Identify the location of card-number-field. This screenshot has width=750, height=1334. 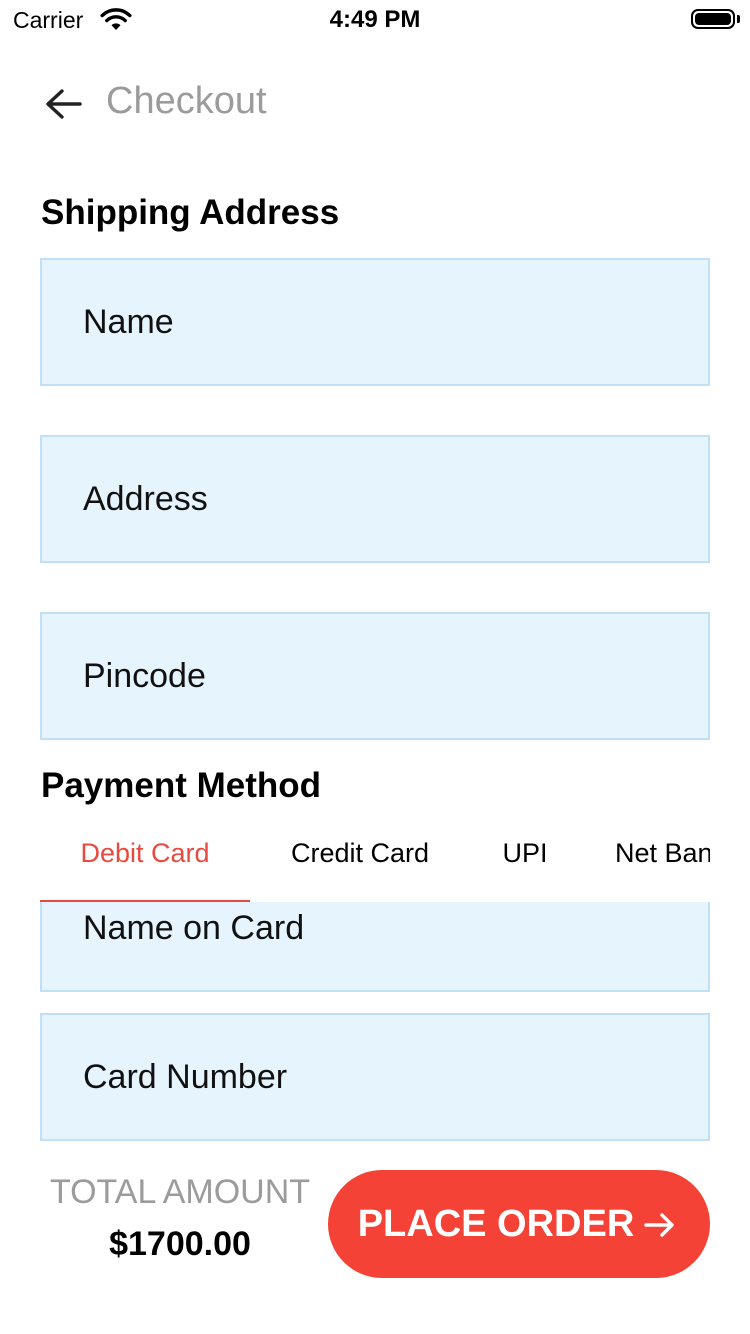
(375, 1077).